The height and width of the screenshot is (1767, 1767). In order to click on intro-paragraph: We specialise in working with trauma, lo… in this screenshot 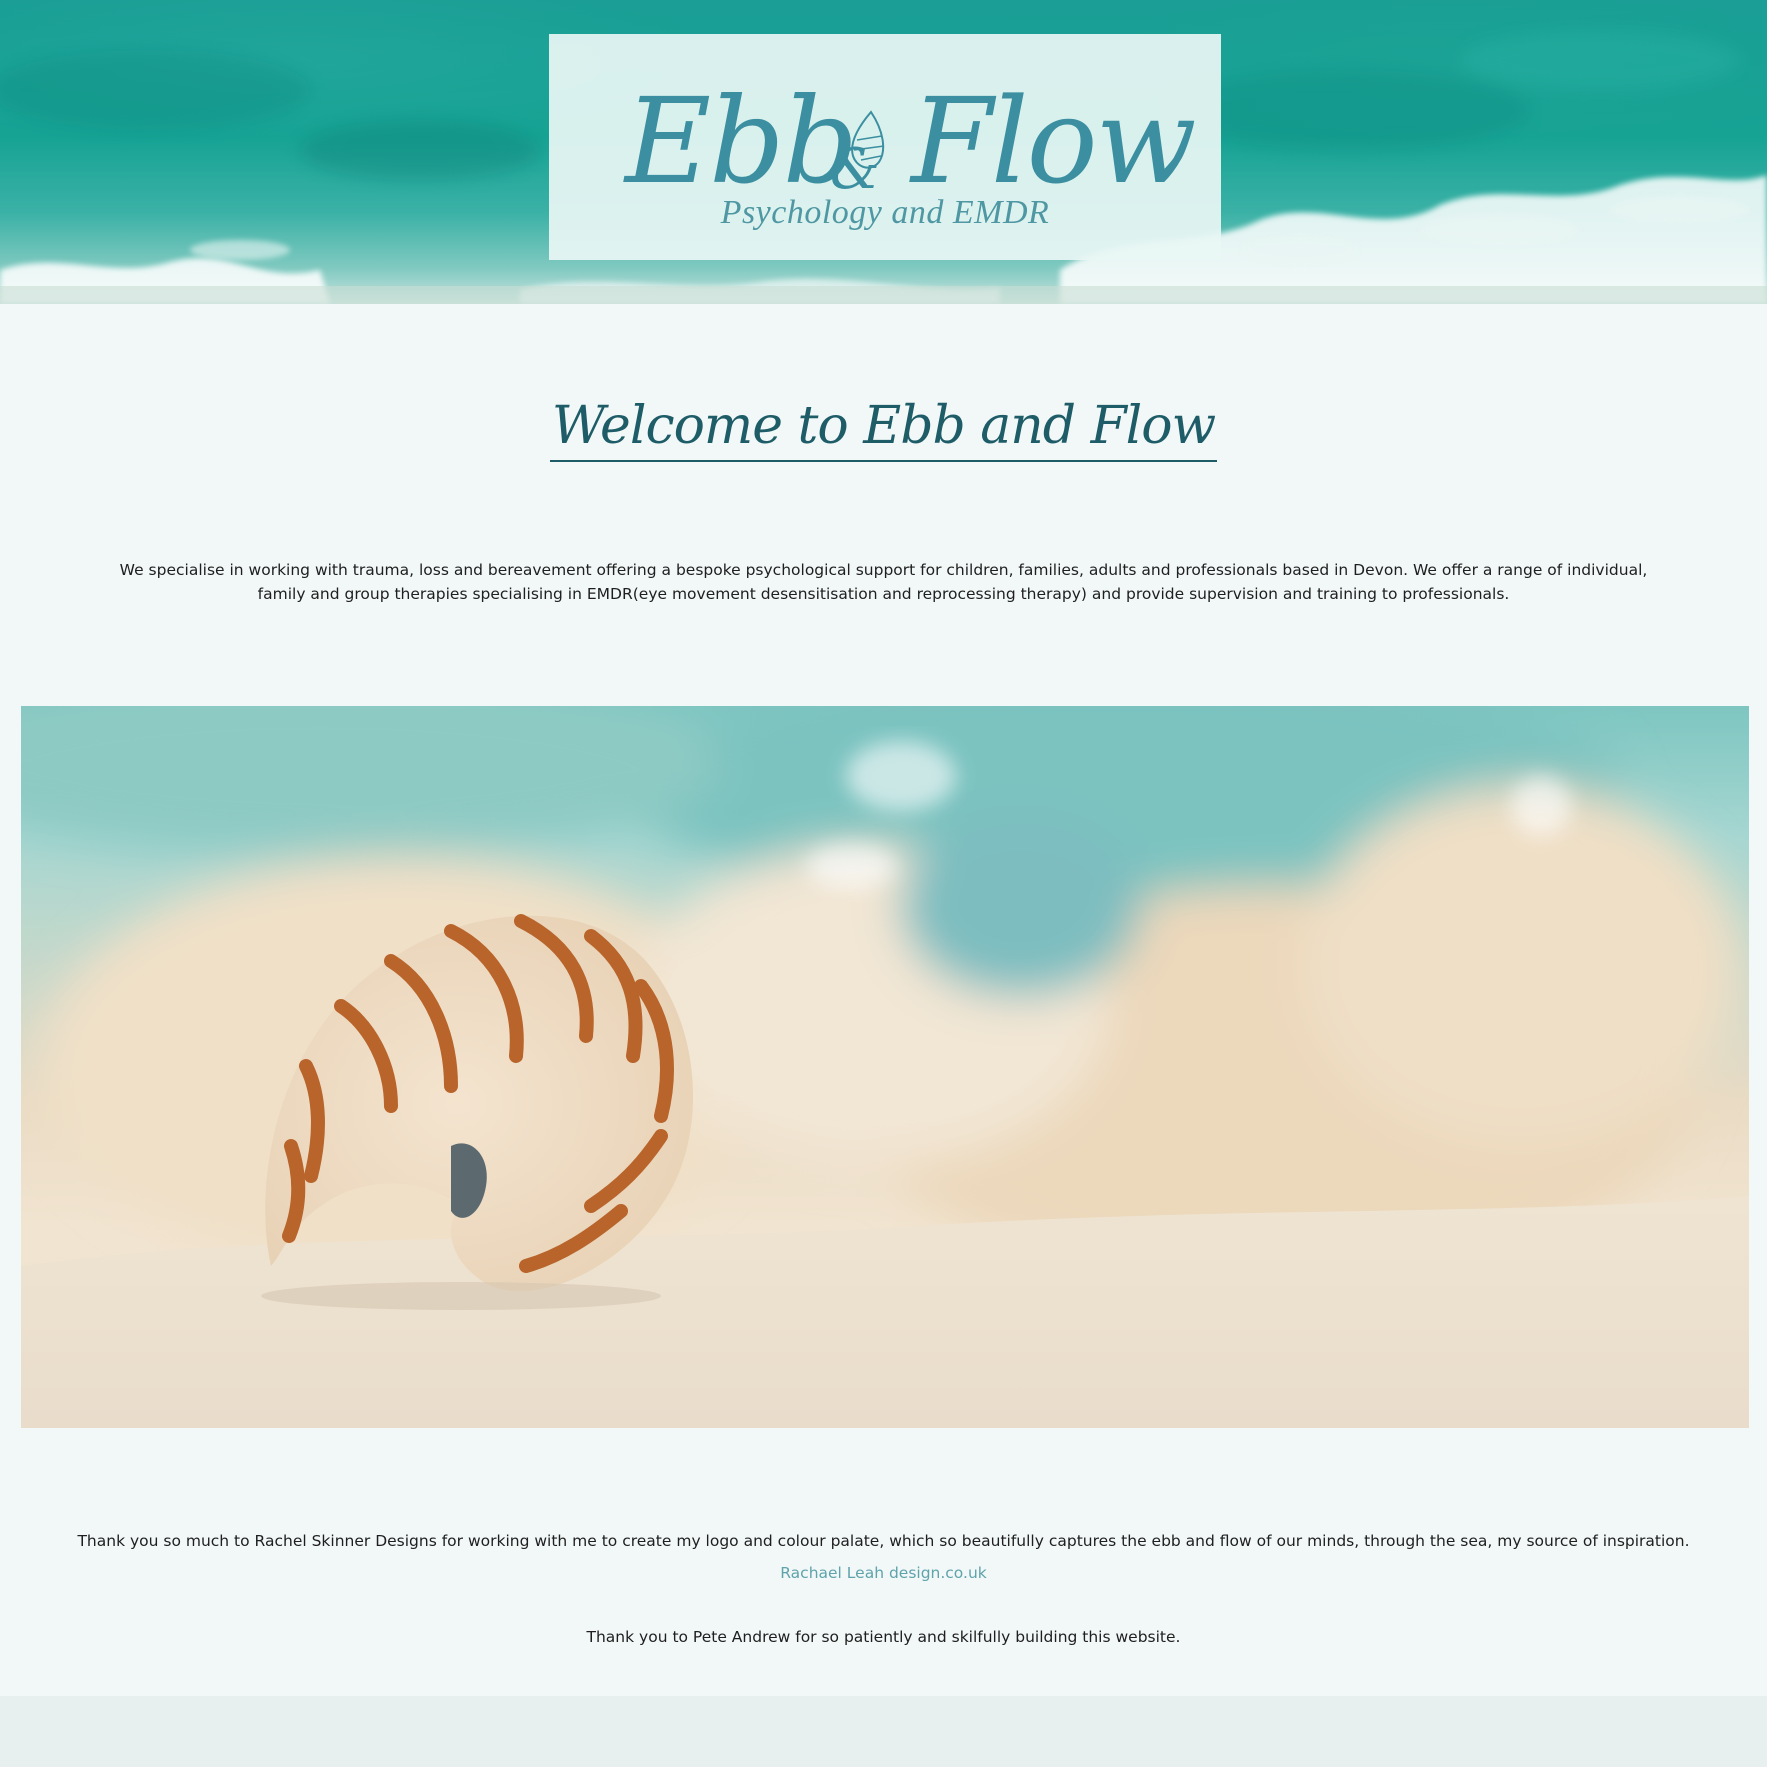, I will do `click(883, 581)`.